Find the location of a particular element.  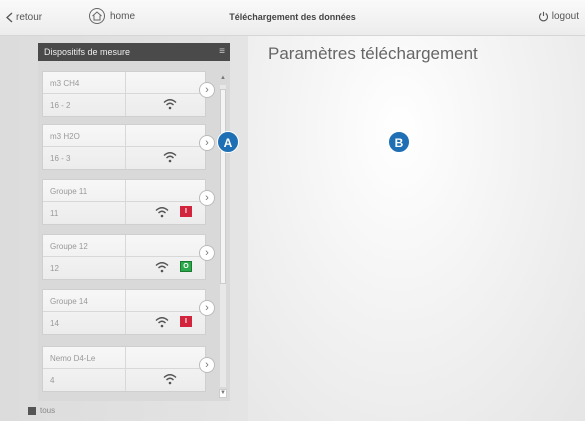

device-name: Nemo D4-Le is located at coordinates (73, 358).